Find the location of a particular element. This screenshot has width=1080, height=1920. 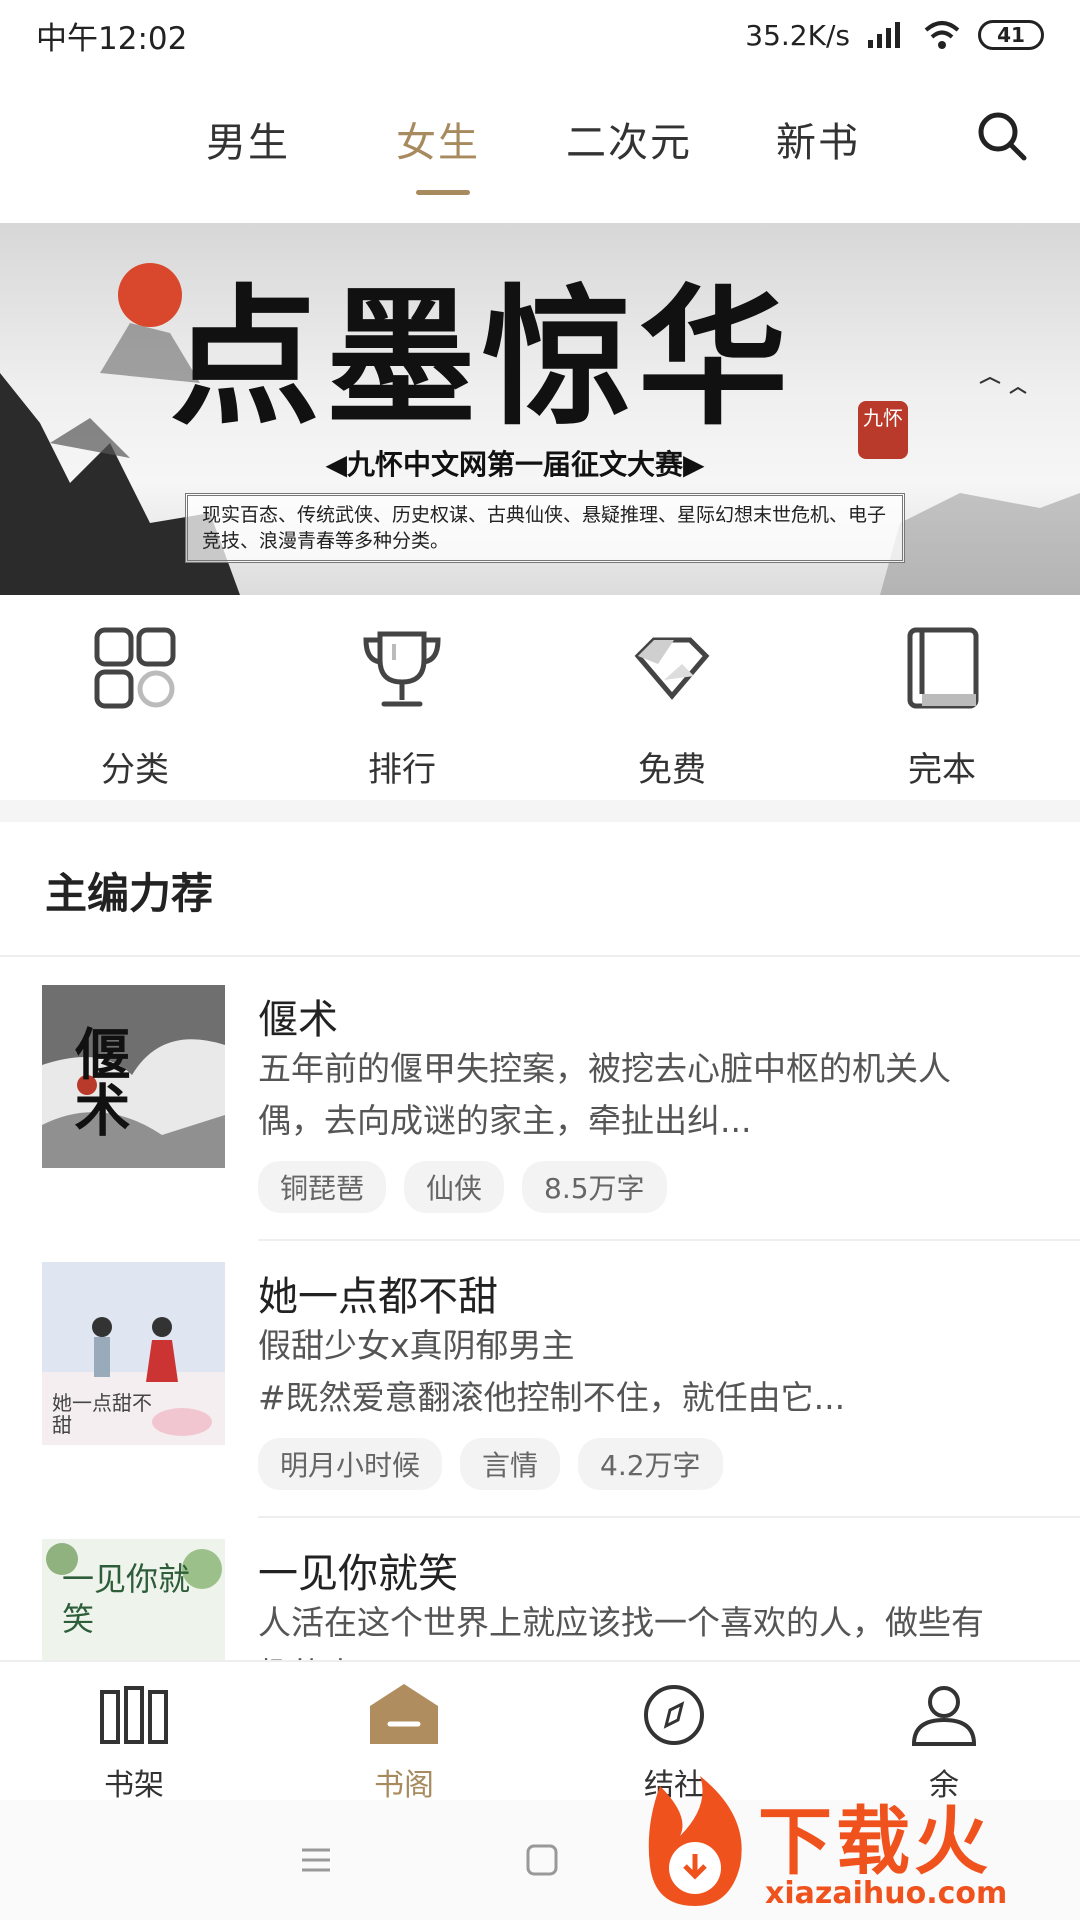

status-time: 中午12:02 is located at coordinates (112, 38).